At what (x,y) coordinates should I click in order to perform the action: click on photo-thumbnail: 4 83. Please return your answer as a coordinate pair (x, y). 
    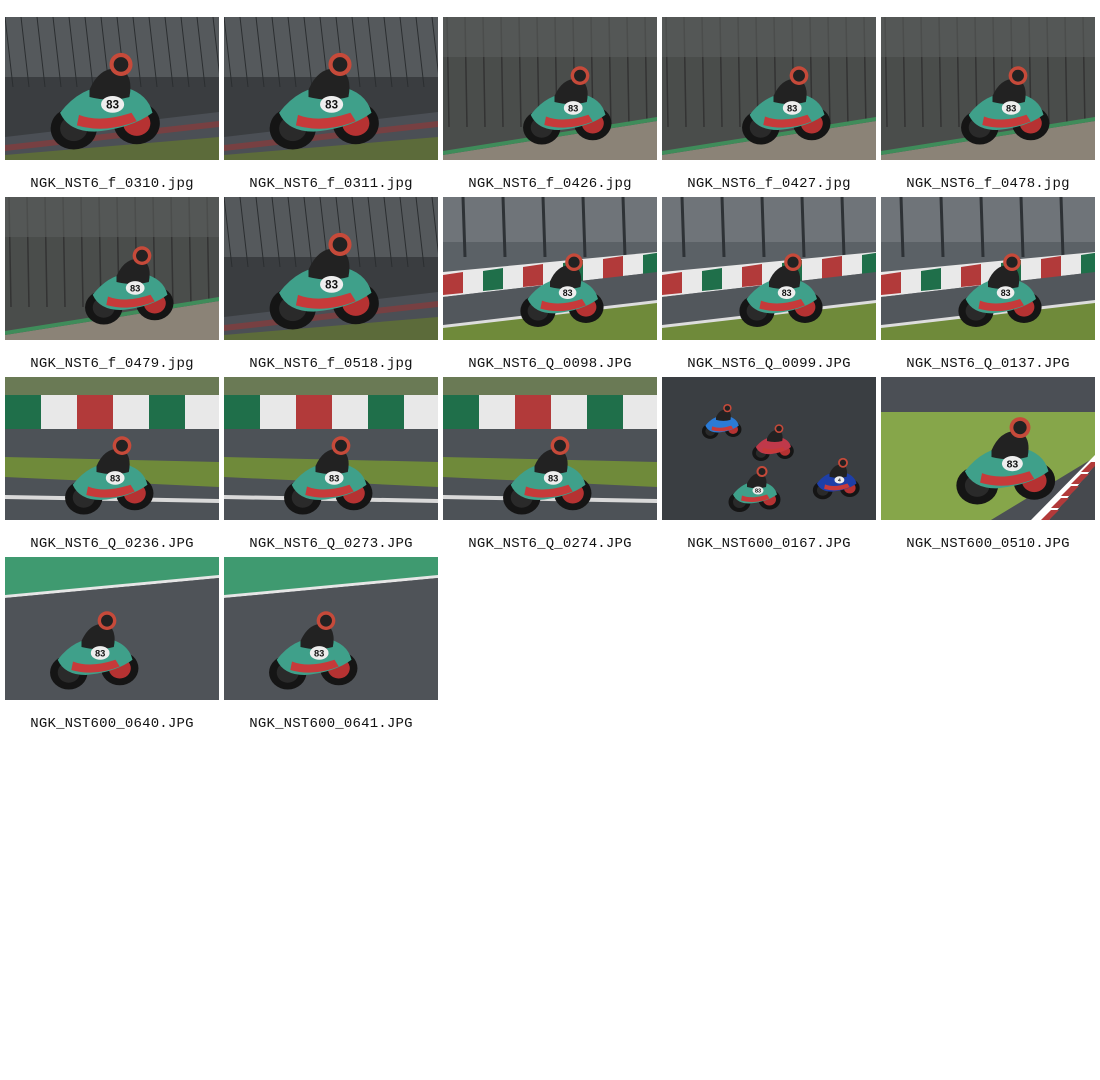
    Looking at the image, I should click on (769, 448).